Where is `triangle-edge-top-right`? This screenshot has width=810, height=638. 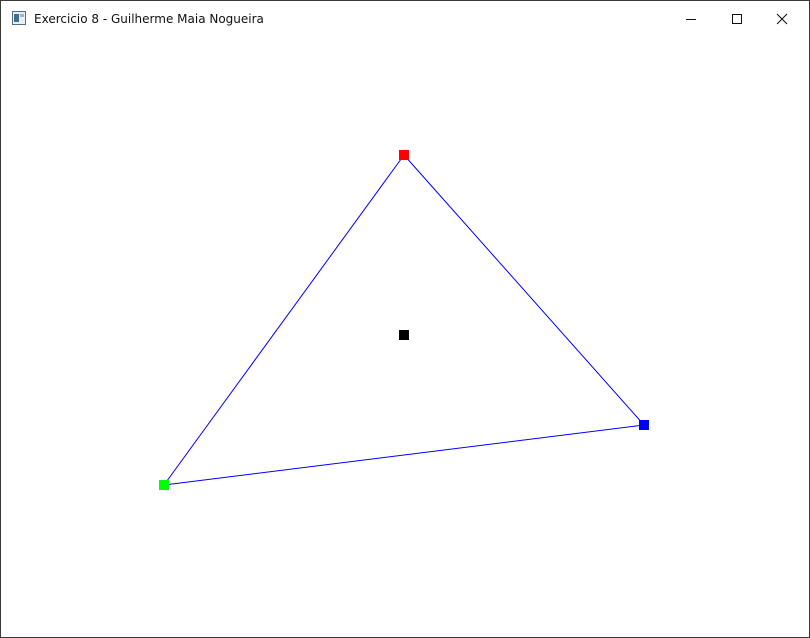
triangle-edge-top-right is located at coordinates (524, 290).